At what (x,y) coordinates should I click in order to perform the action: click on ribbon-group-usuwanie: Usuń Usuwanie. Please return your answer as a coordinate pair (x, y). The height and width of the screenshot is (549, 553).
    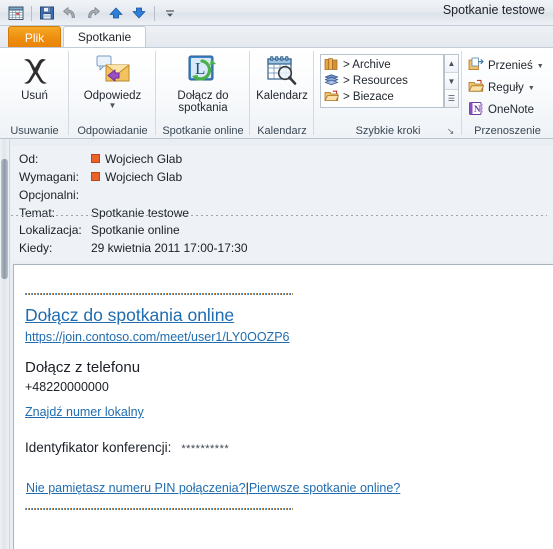
    Looking at the image, I should click on (34, 93).